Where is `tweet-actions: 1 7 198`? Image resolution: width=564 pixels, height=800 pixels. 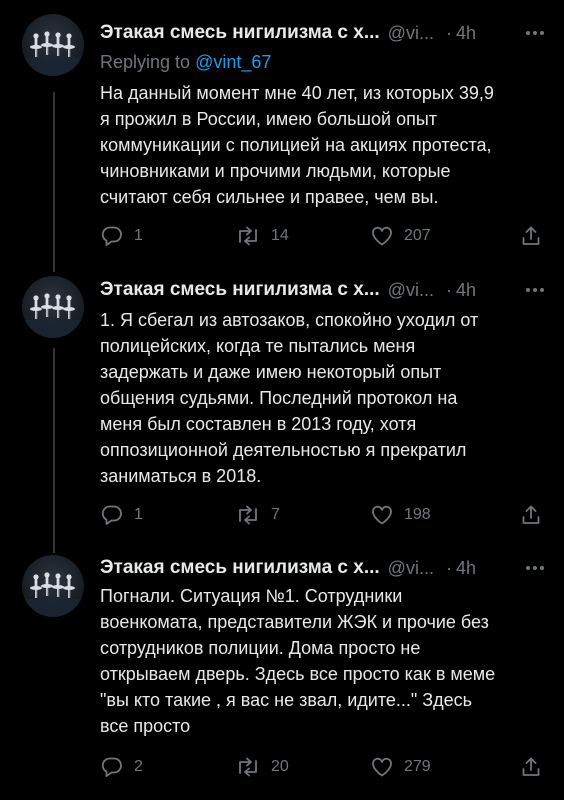 tweet-actions: 1 7 198 is located at coordinates (322, 515).